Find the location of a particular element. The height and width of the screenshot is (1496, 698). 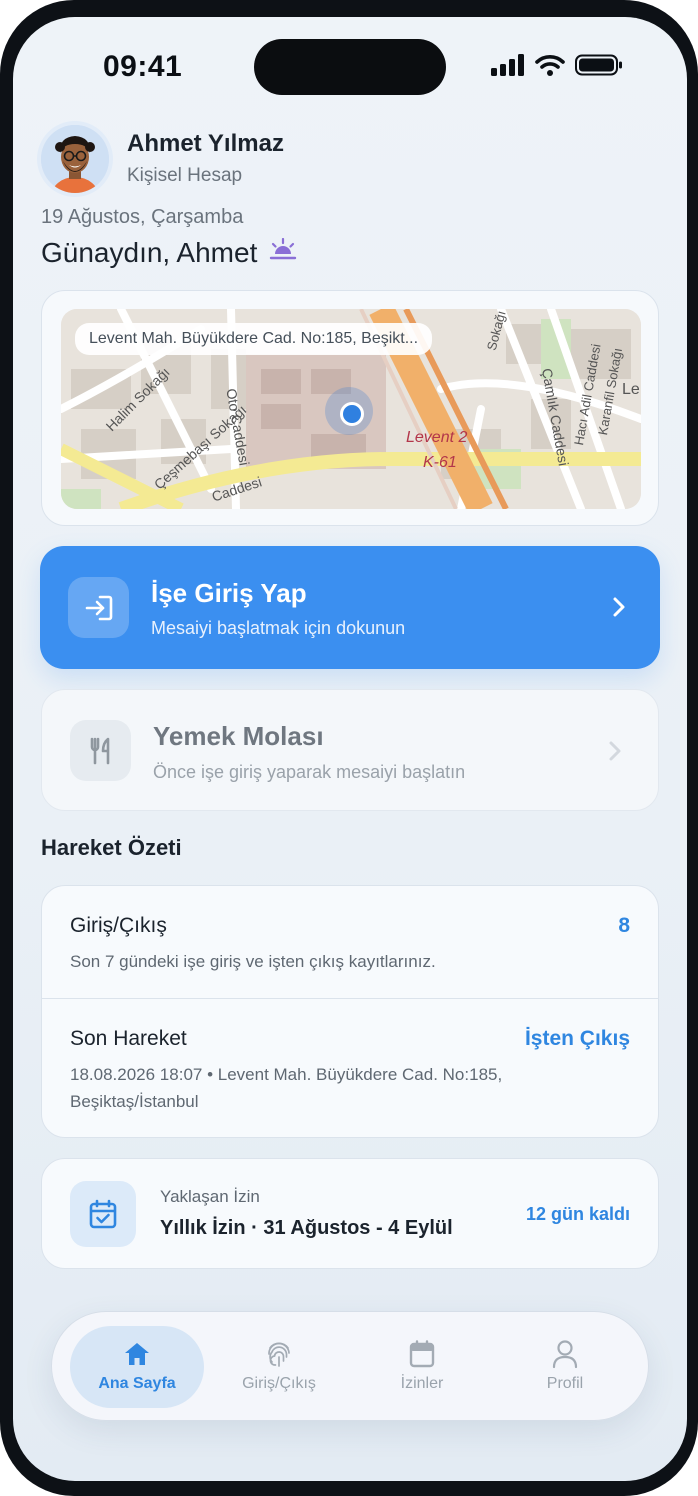

fork-knife-icon is located at coordinates (100, 750).